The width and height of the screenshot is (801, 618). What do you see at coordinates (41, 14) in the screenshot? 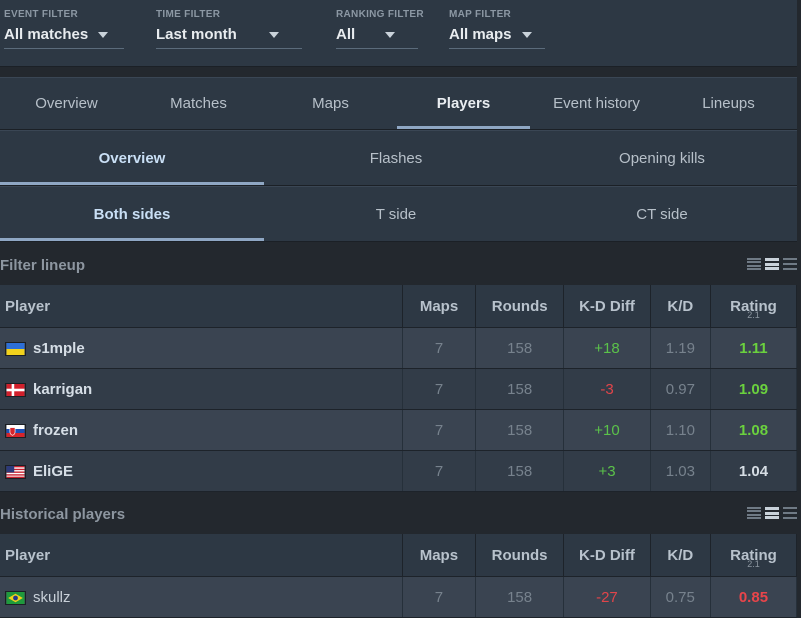
I see `event-filter-label: EVENT FILTER` at bounding box center [41, 14].